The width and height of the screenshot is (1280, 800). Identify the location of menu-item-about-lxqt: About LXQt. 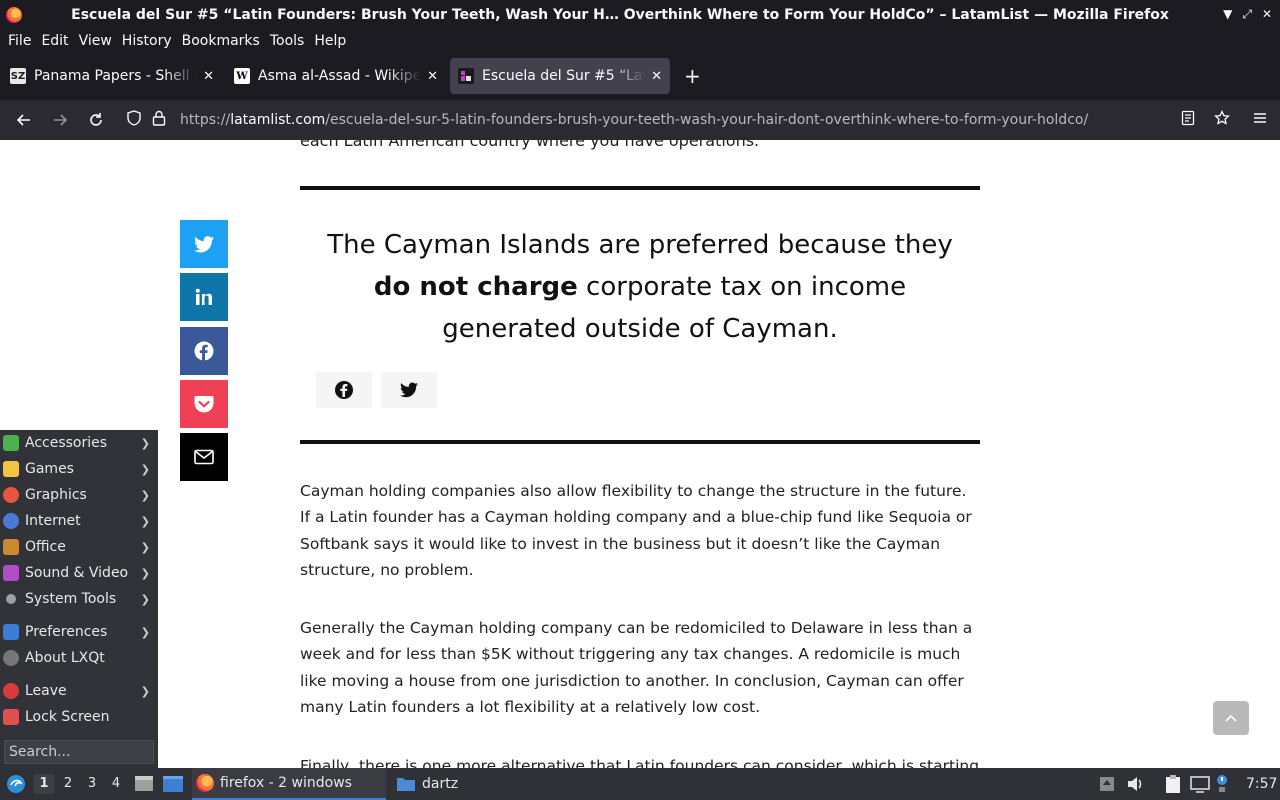
(79, 658).